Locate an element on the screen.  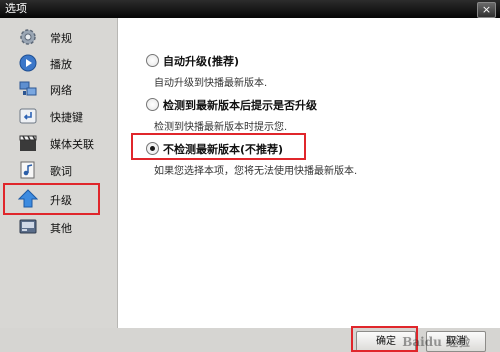
lyrics-note-icon is located at coordinates (27, 170).